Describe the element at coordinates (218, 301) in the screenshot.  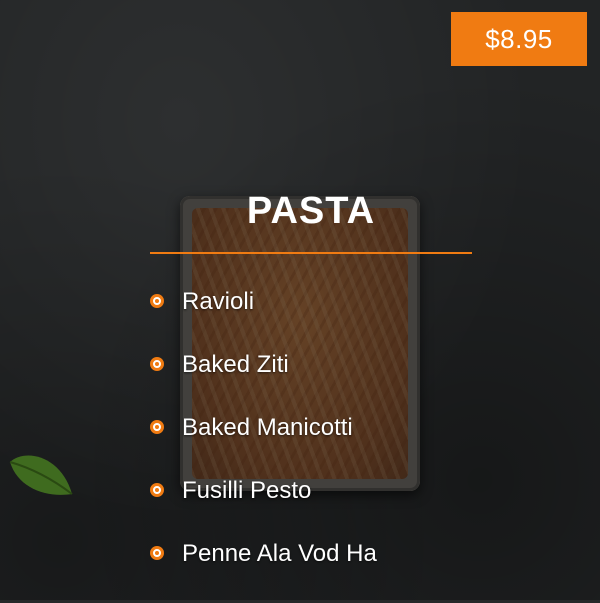
I see `menu-item-label: Ravioli` at that location.